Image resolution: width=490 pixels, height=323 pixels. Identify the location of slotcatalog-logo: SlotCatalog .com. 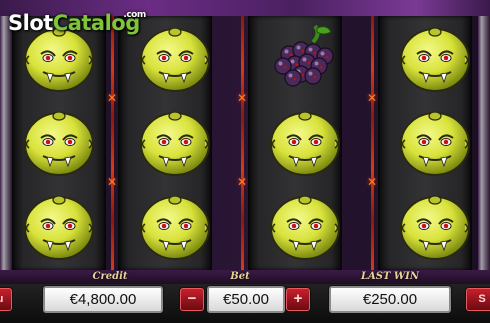
(77, 23).